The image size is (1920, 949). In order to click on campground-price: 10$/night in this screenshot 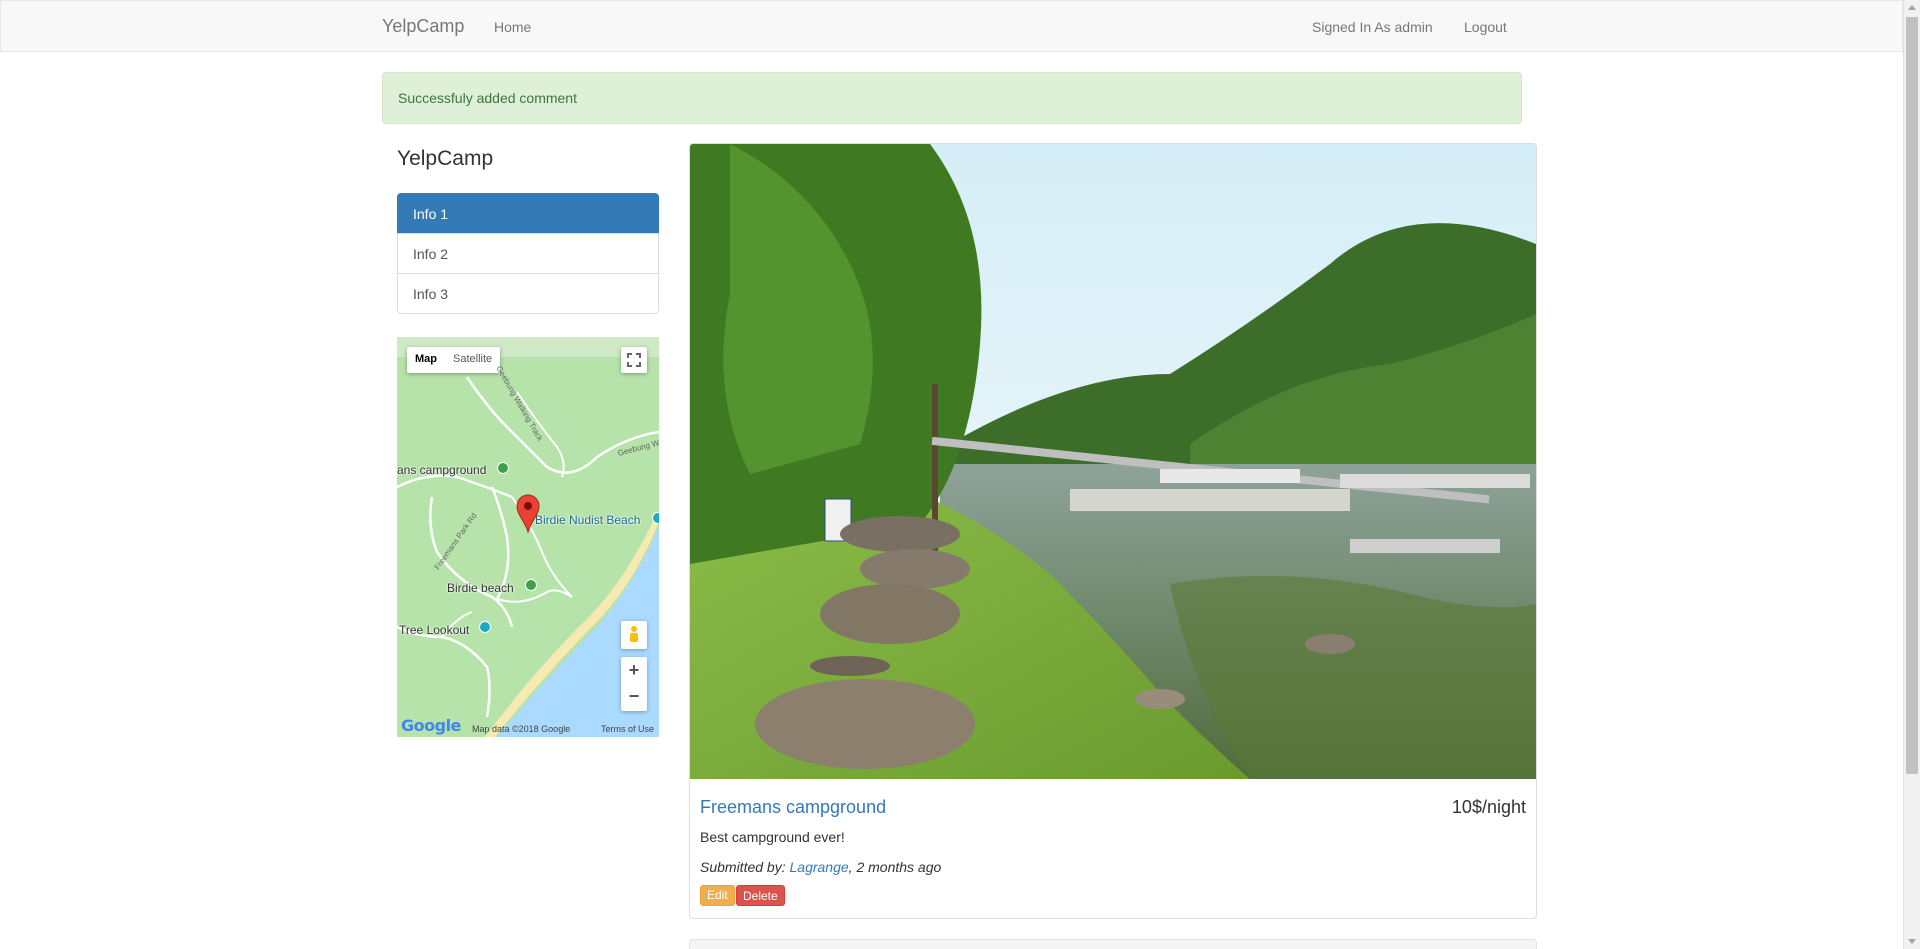, I will do `click(1488, 807)`.